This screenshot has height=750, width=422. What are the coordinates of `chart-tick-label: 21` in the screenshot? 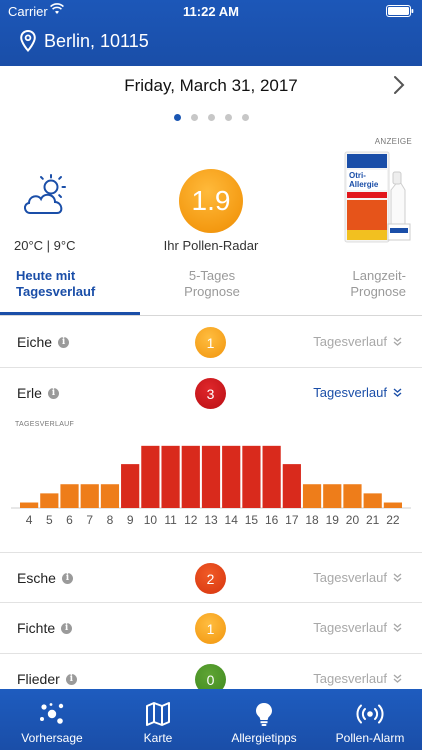 It's located at (373, 520).